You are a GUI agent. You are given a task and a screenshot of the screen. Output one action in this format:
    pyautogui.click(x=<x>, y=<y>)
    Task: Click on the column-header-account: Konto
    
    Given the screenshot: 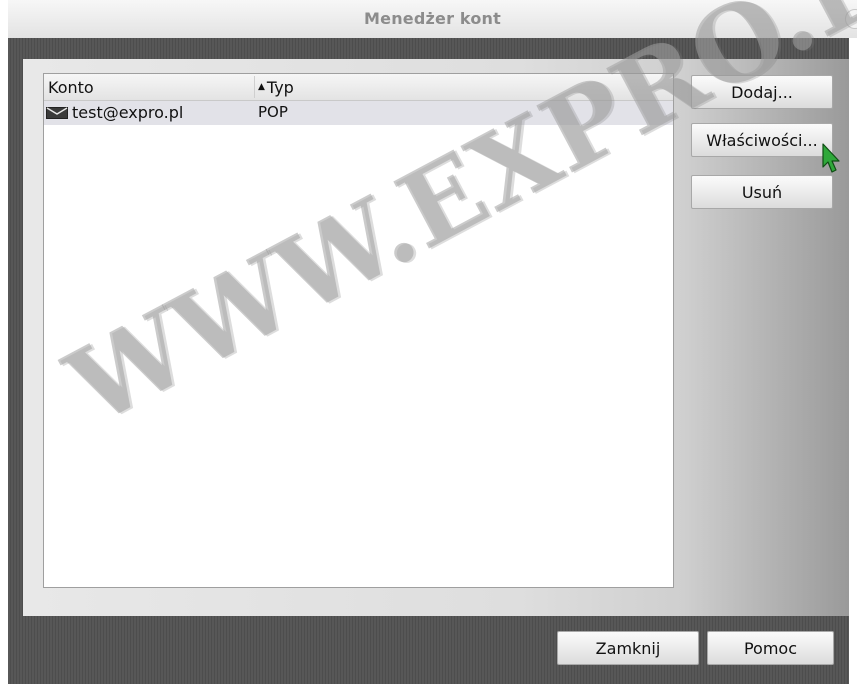 What is the action you would take?
    pyautogui.click(x=71, y=87)
    